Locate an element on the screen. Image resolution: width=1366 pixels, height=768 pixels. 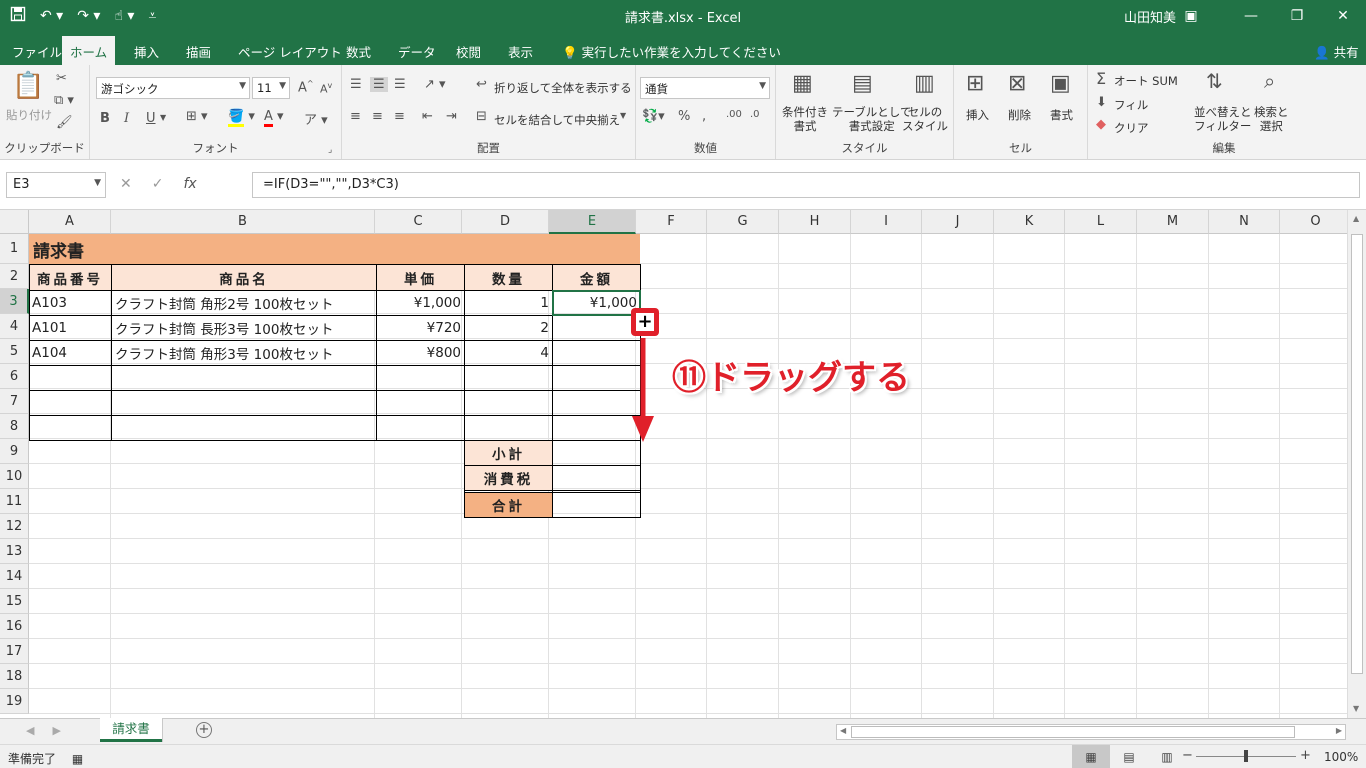
format-cells-button: 書式 is located at coordinates (1061, 115).